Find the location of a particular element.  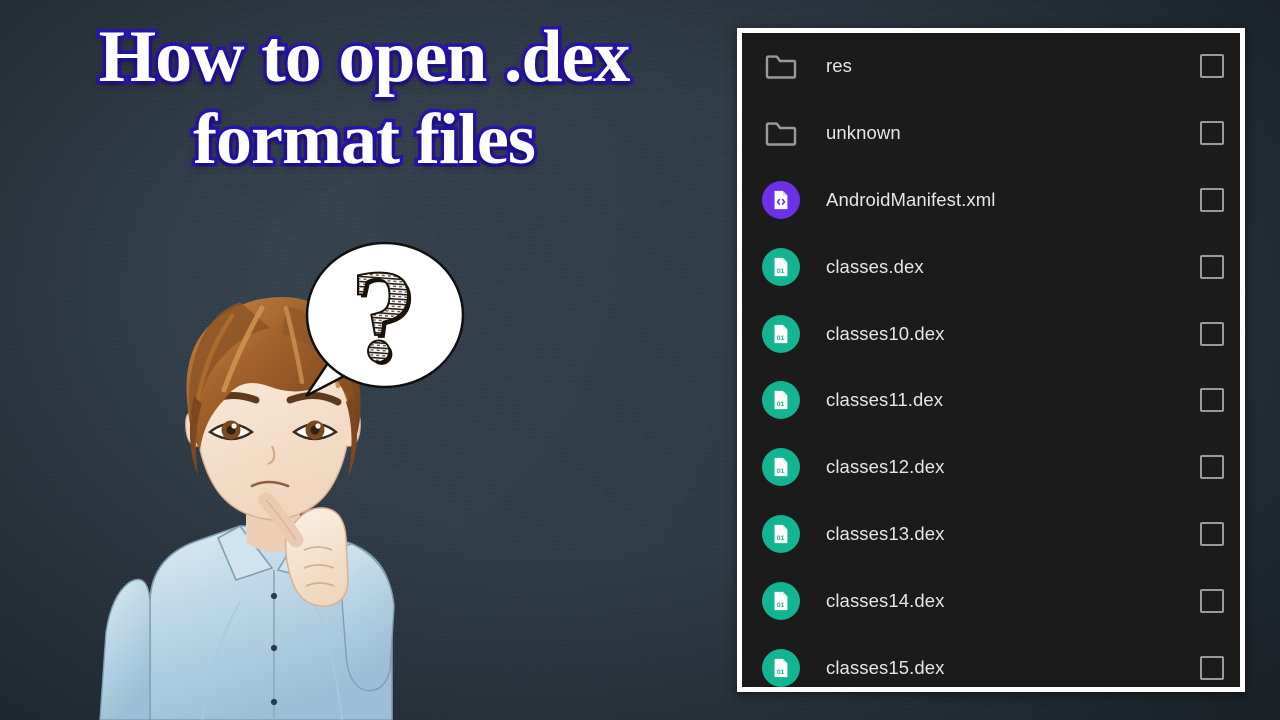

file-row: 01 classes13.dex is located at coordinates (991, 534).